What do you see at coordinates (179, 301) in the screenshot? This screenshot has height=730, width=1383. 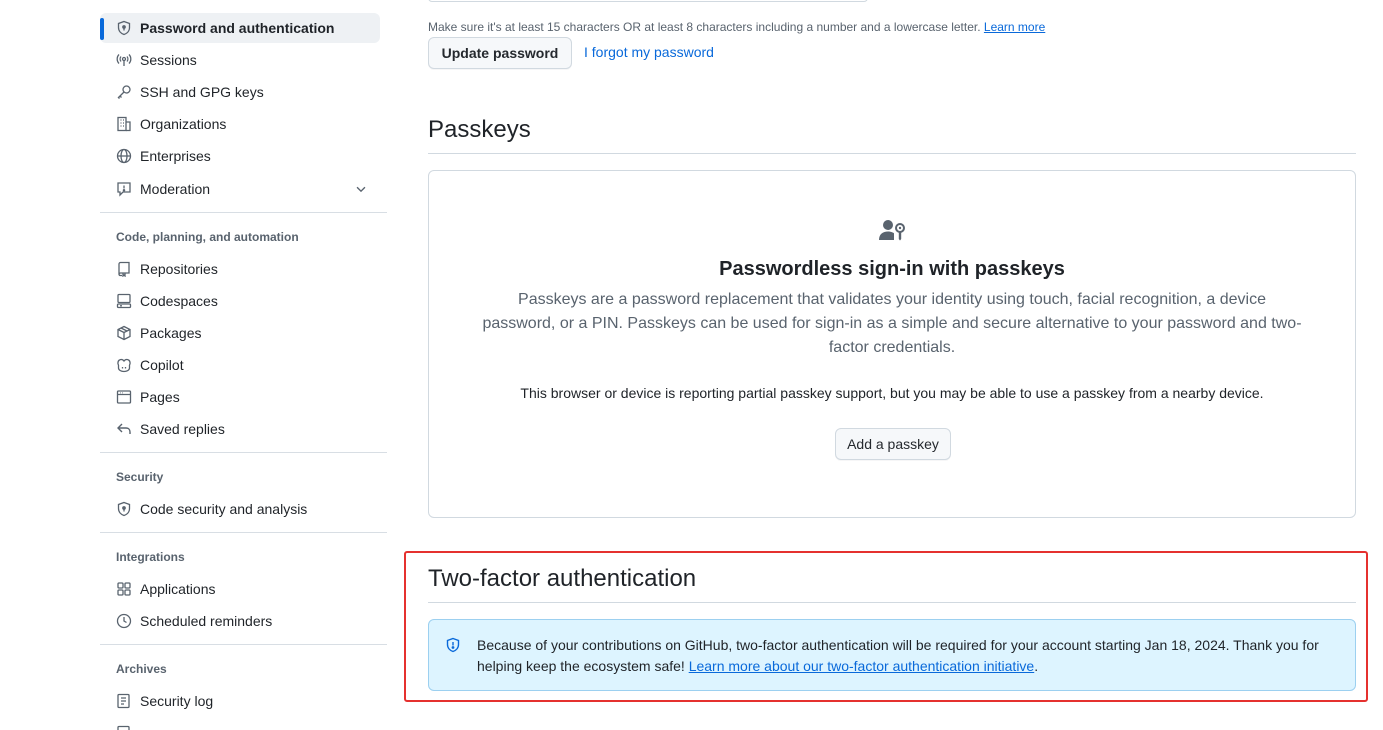 I see `sidebar-item-label: Codespaces` at bounding box center [179, 301].